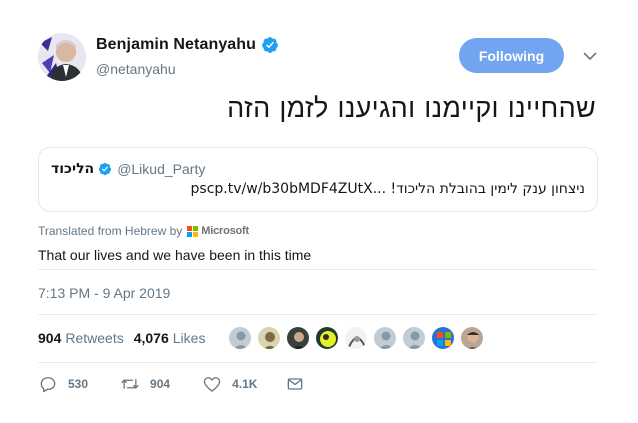  I want to click on chevron-down-icon, so click(590, 56).